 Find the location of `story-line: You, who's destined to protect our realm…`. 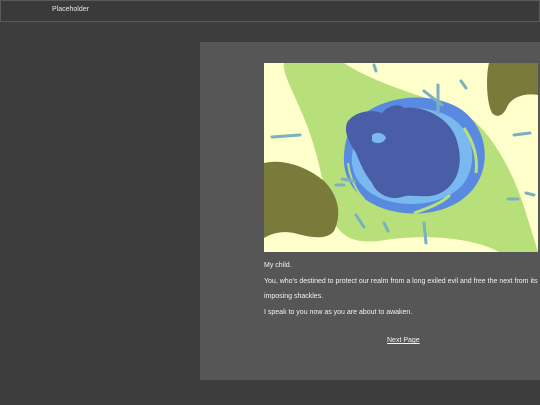

story-line: You, who's destined to protect our realm… is located at coordinates (401, 281).